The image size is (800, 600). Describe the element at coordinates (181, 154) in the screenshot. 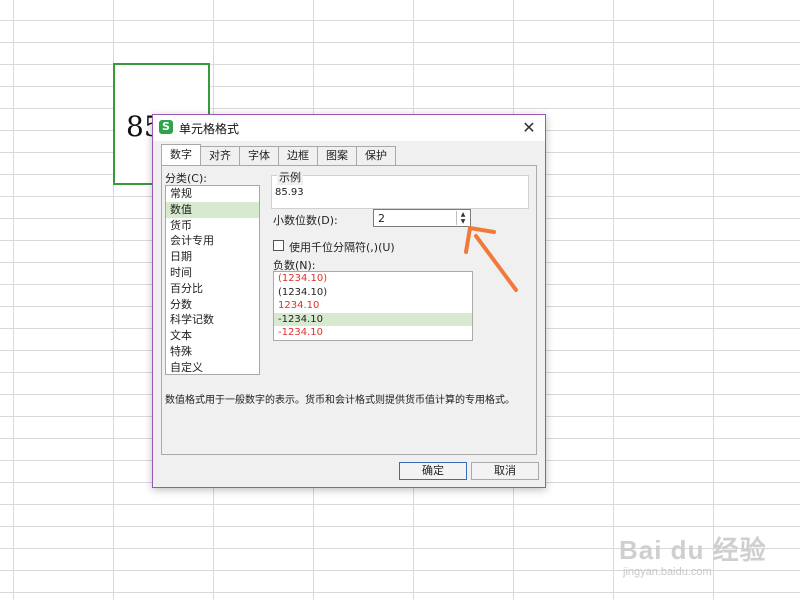

I see `tab-number: 数字` at that location.